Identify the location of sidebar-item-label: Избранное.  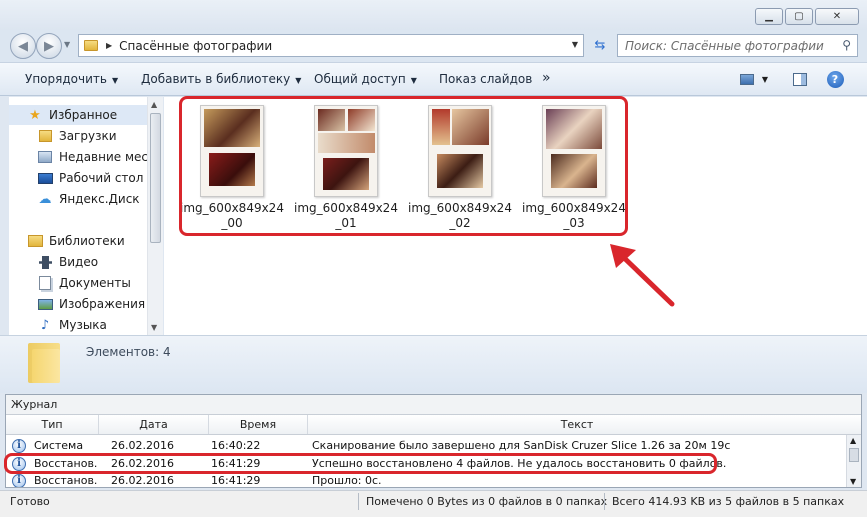
(83, 115).